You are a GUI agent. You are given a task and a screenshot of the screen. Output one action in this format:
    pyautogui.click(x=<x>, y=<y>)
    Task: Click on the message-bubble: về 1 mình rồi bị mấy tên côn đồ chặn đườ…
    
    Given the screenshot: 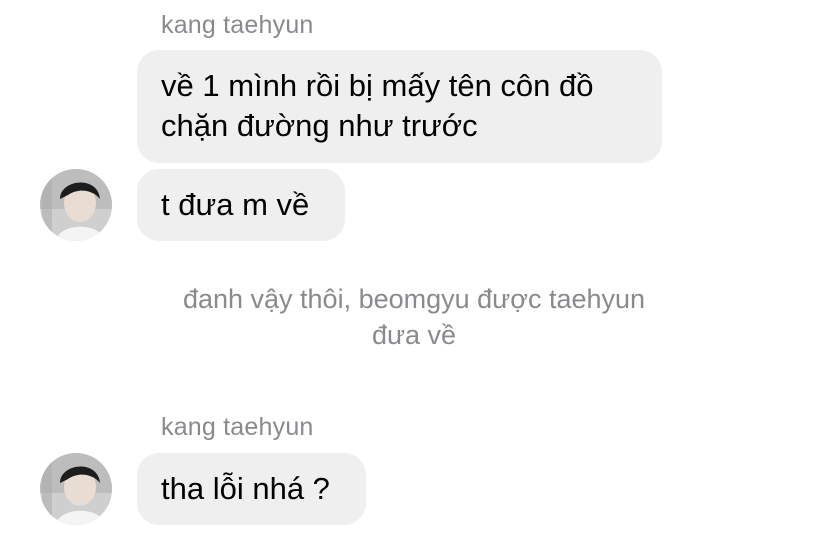 What is the action you would take?
    pyautogui.click(x=399, y=106)
    